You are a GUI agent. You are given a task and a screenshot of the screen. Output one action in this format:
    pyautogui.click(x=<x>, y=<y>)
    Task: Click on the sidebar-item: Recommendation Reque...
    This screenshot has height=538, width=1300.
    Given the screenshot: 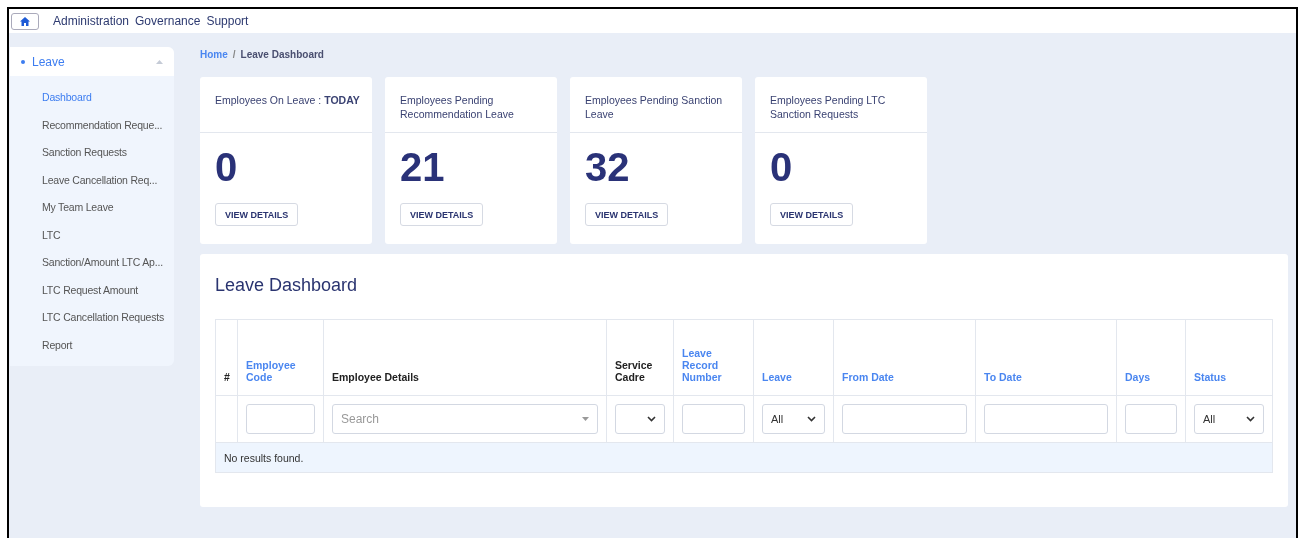 What is the action you would take?
    pyautogui.click(x=92, y=125)
    